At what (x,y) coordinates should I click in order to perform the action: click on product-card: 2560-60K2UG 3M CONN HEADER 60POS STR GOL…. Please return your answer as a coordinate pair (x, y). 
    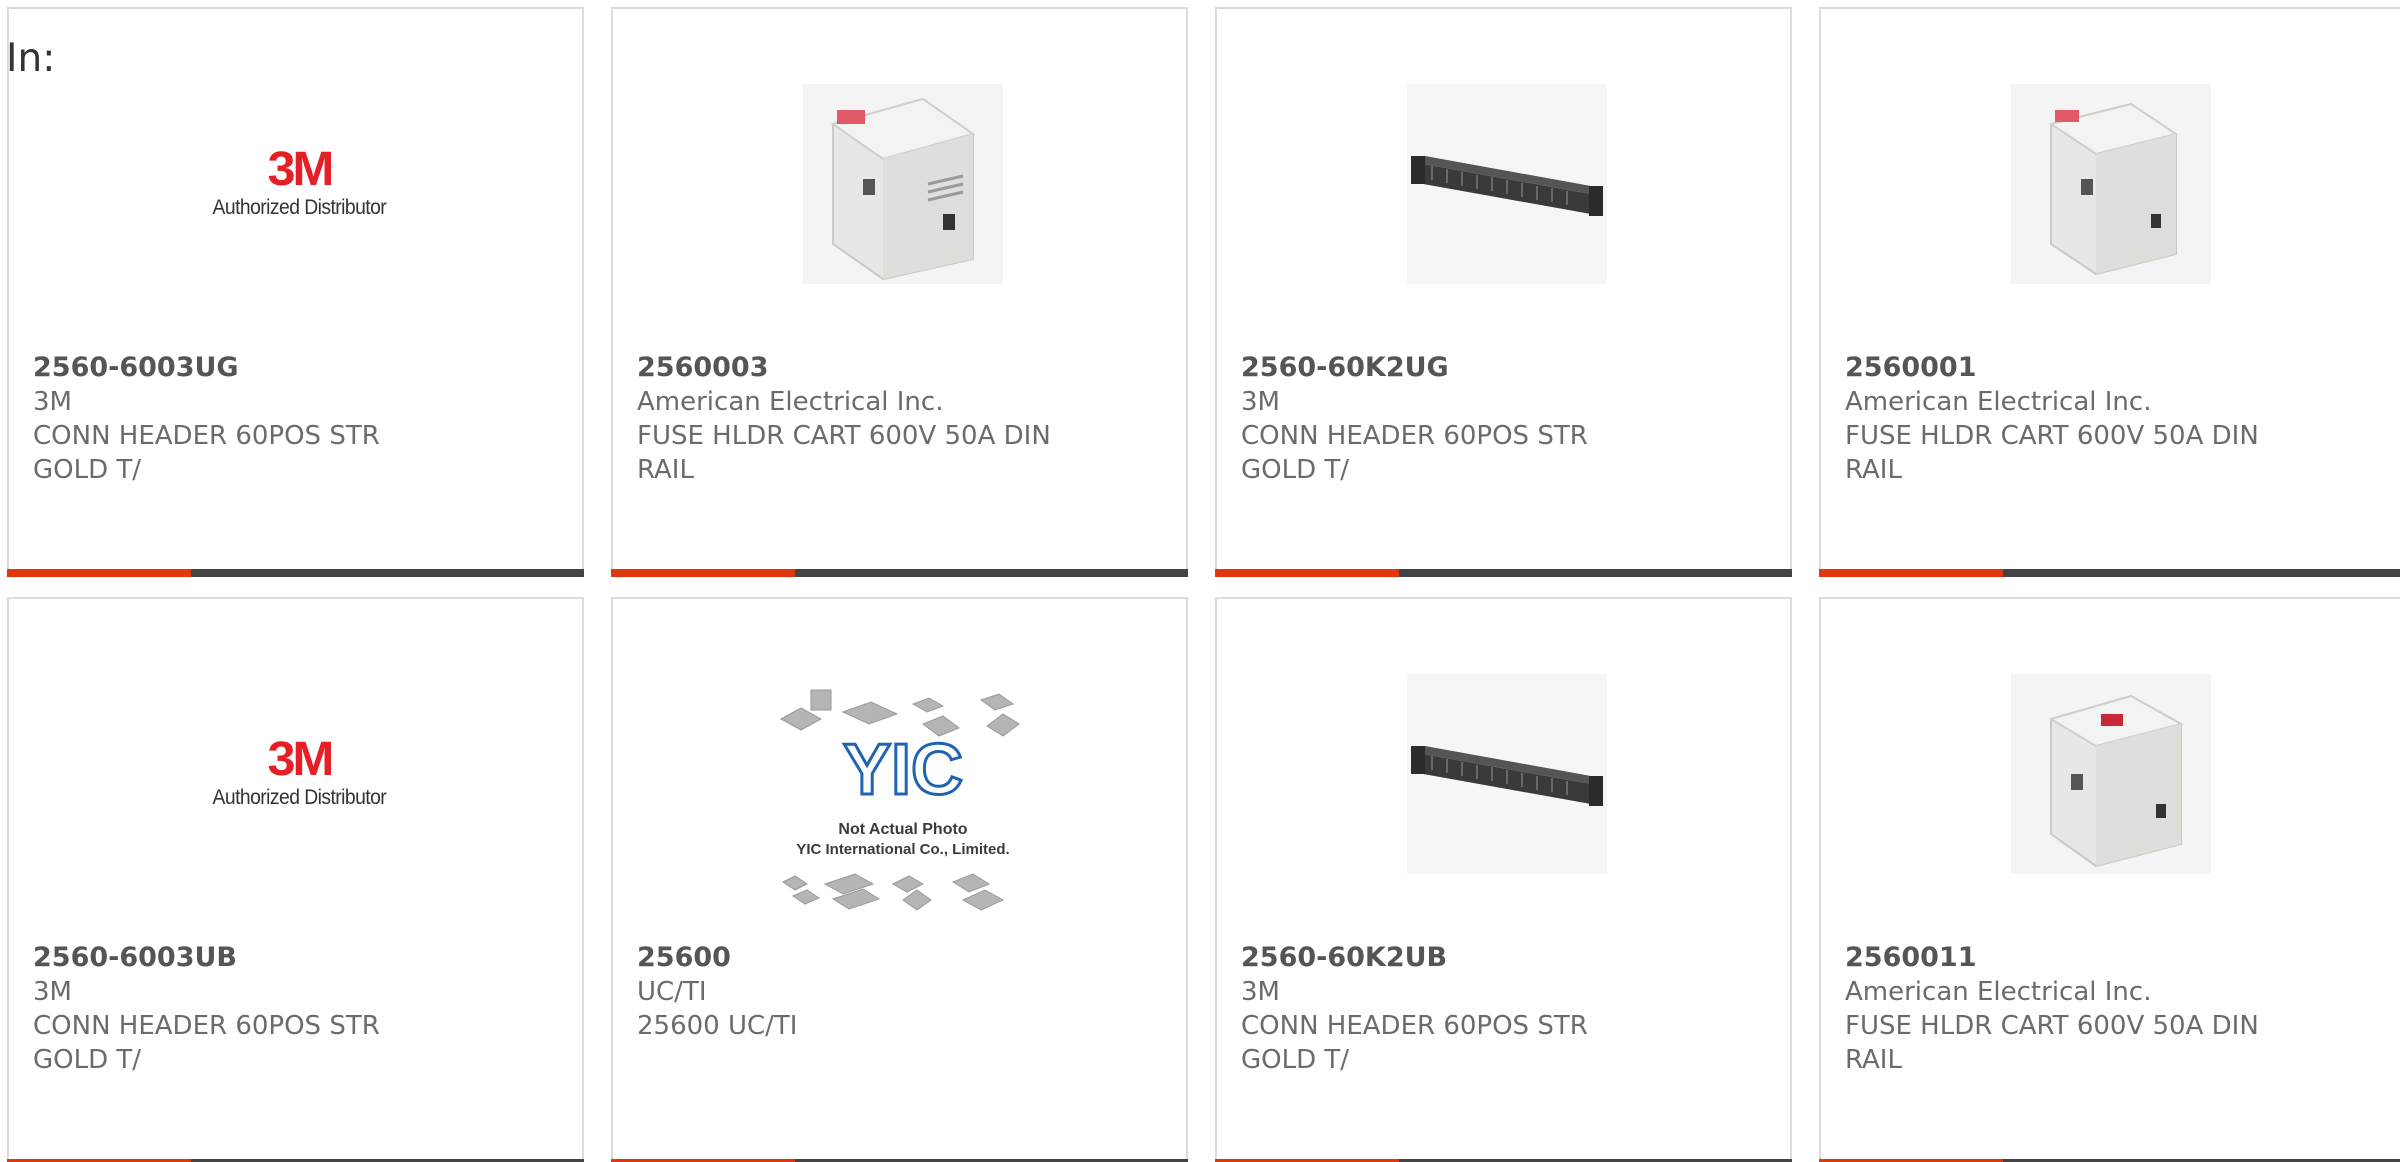
    Looking at the image, I should click on (1503, 292).